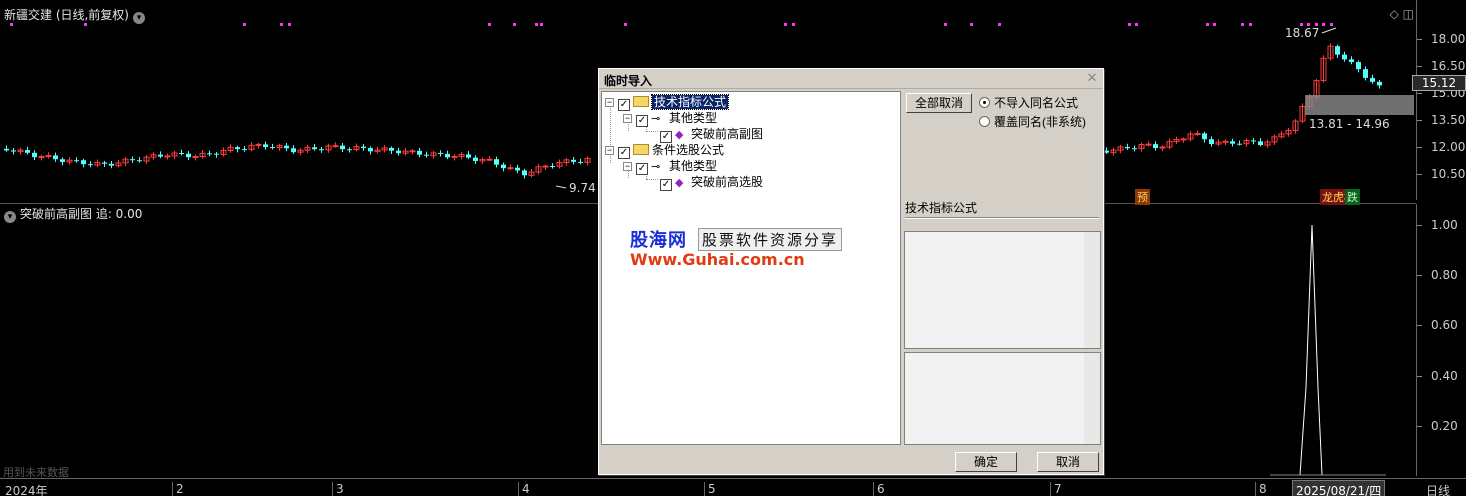  Describe the element at coordinates (727, 182) in the screenshot. I see `tree-item-label: 突破前高选股` at that location.